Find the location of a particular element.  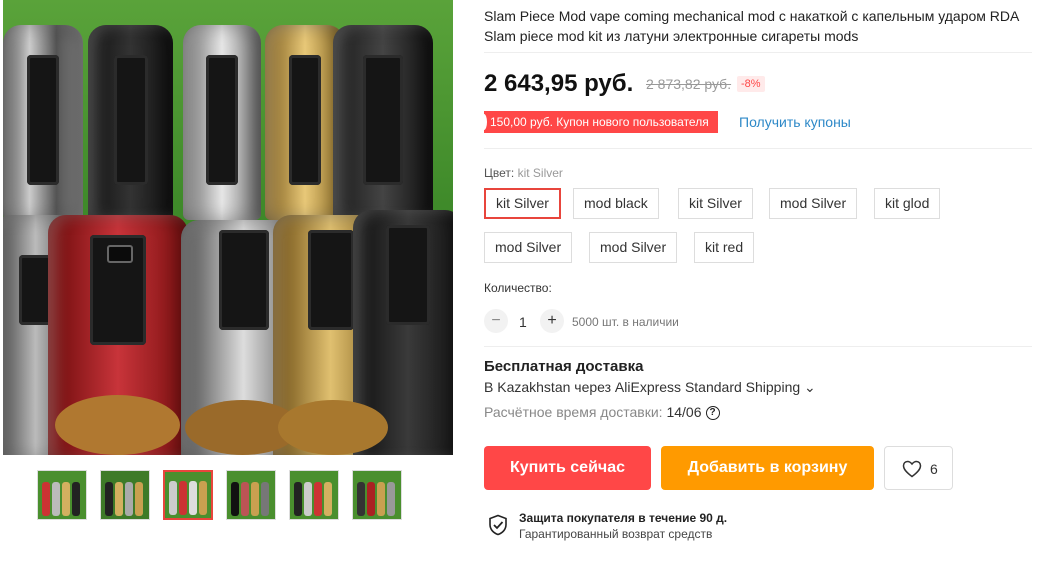

original-price: 2 873,82 руб. is located at coordinates (689, 84).